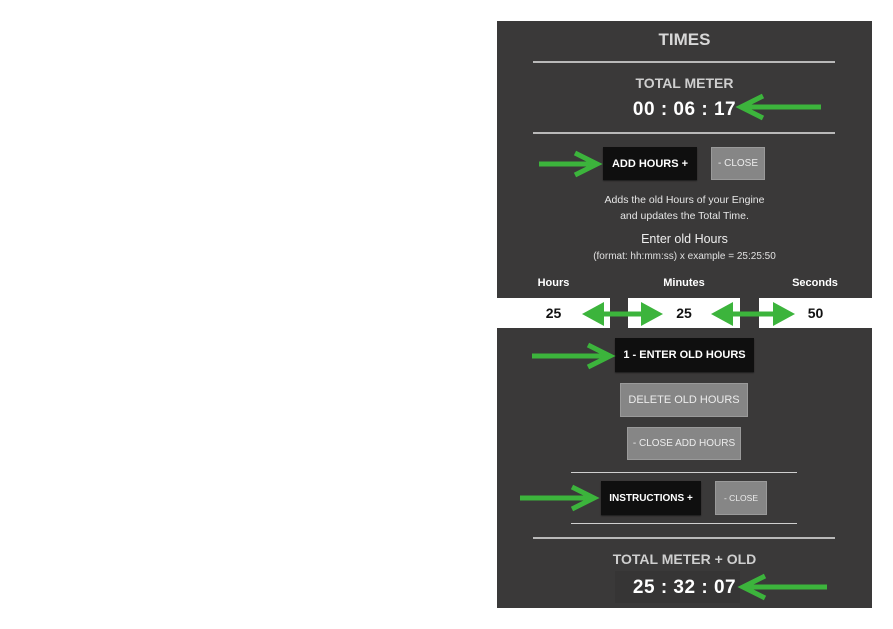 This screenshot has height=629, width=893. I want to click on close-button: - CLOSE, so click(738, 163).